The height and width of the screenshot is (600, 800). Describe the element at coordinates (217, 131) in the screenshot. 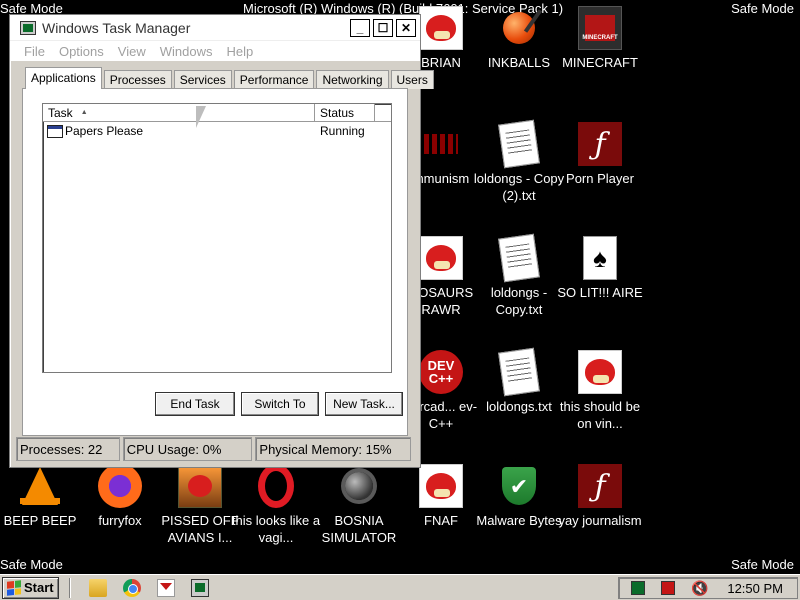

I see `table-row: Papers Please Running` at that location.